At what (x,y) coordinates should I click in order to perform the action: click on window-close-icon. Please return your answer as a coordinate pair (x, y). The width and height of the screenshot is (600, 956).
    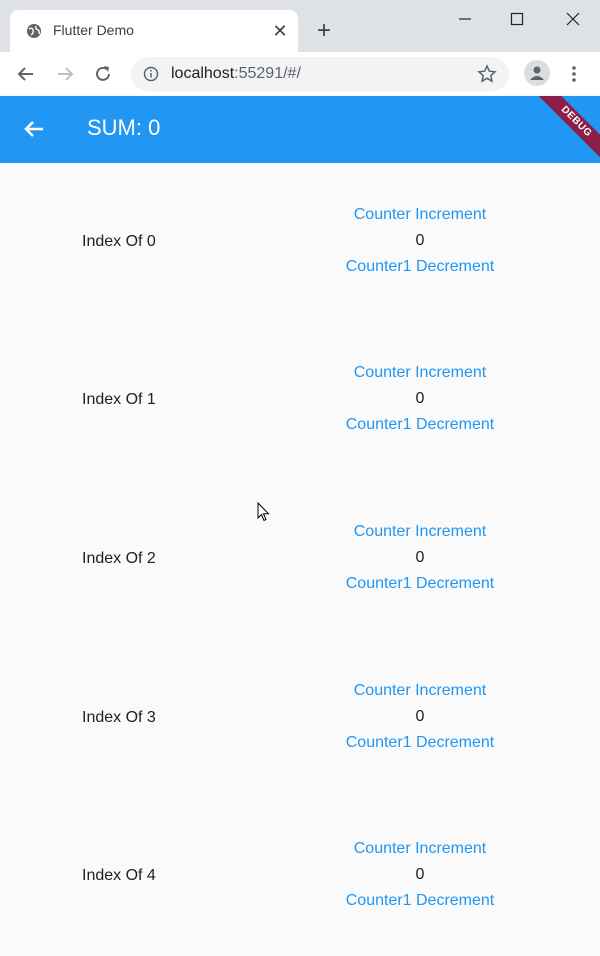
    Looking at the image, I should click on (573, 19).